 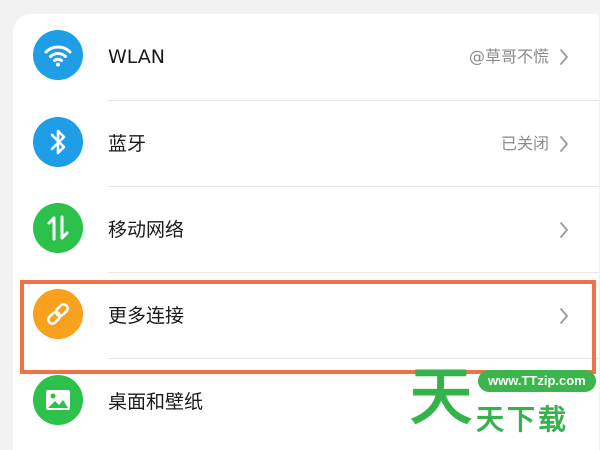 I want to click on settings-item-label: WLAN, so click(x=137, y=57).